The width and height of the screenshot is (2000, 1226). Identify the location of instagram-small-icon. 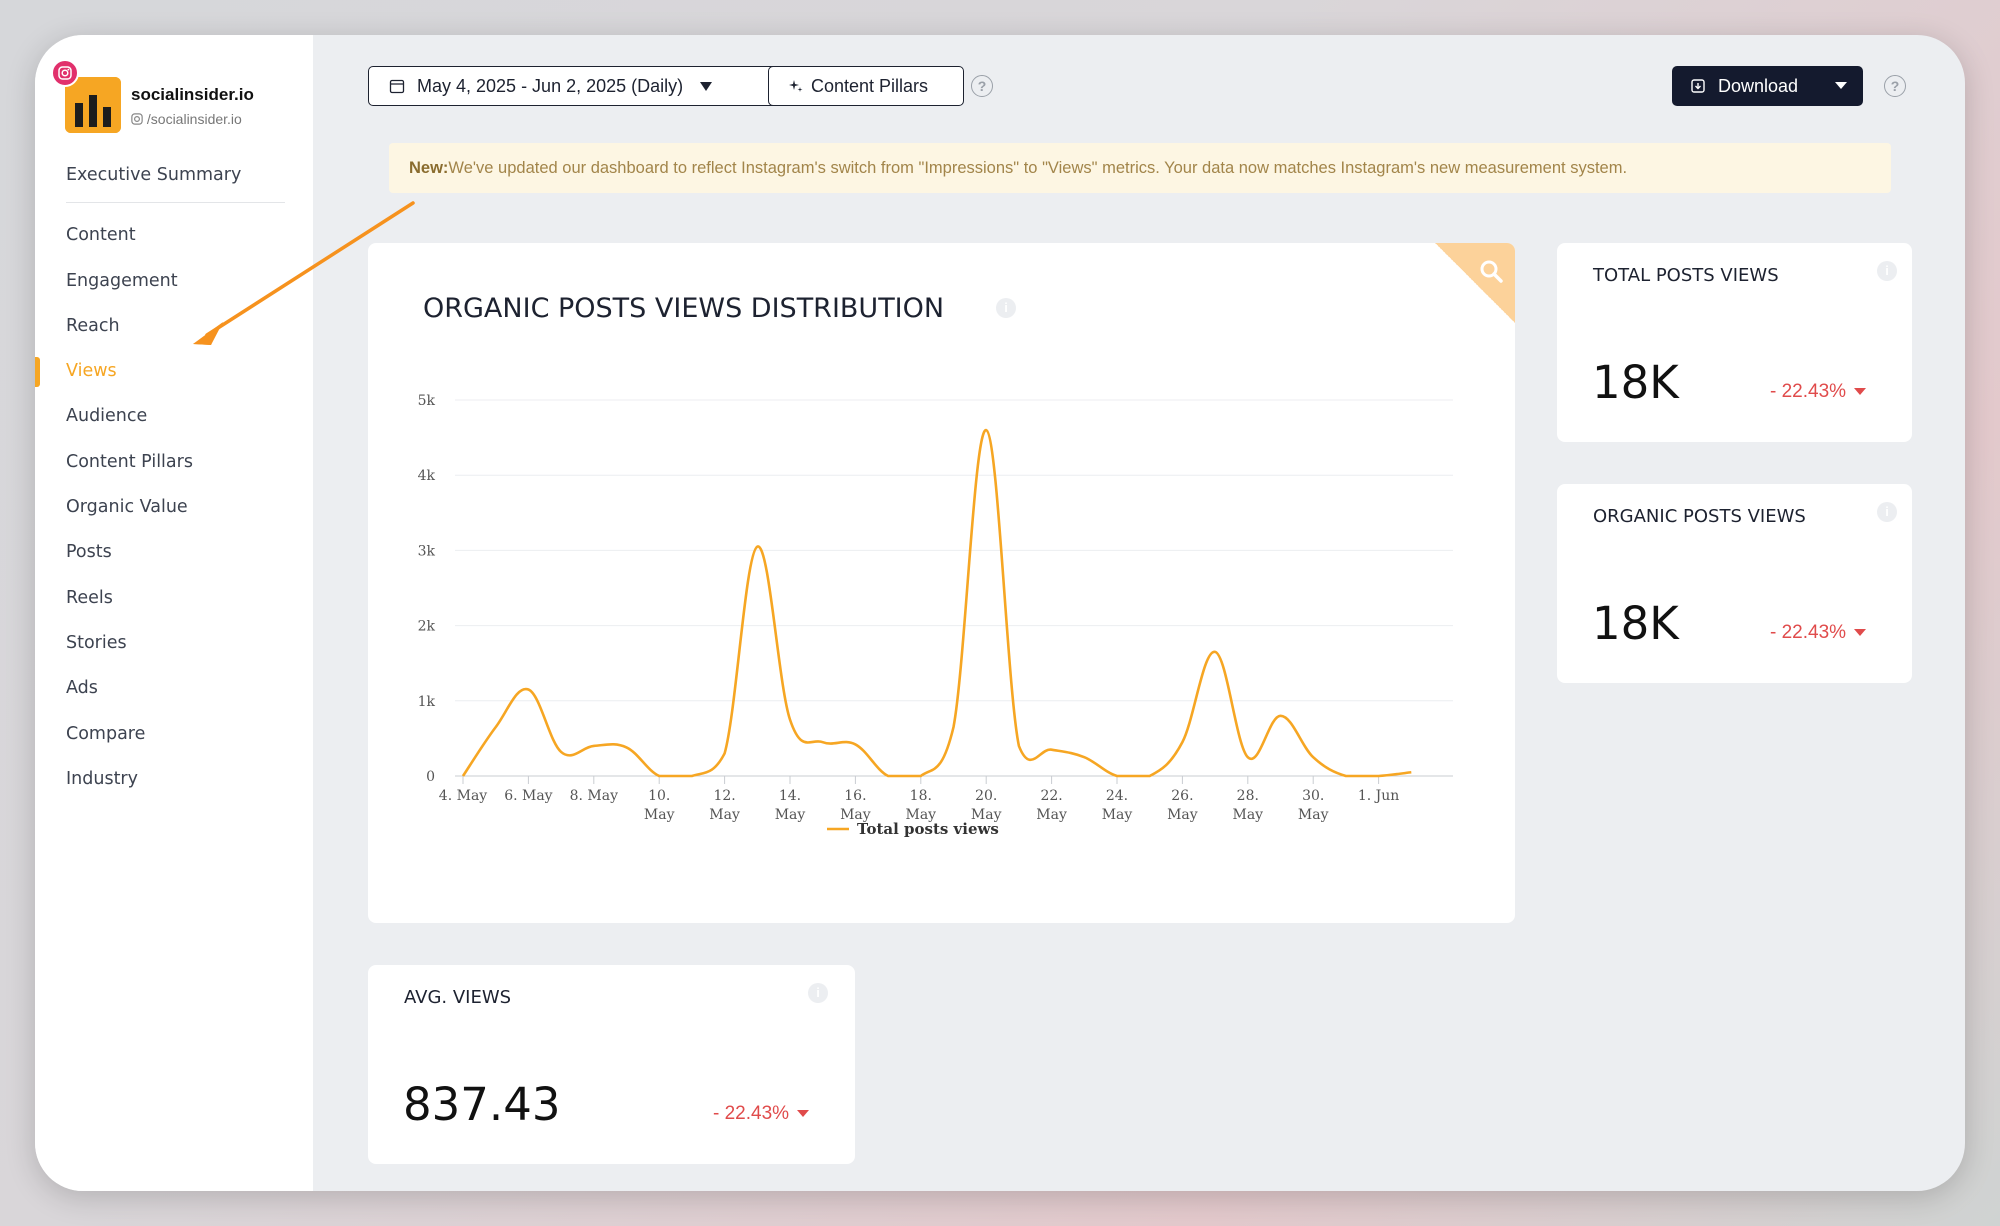
(137, 119).